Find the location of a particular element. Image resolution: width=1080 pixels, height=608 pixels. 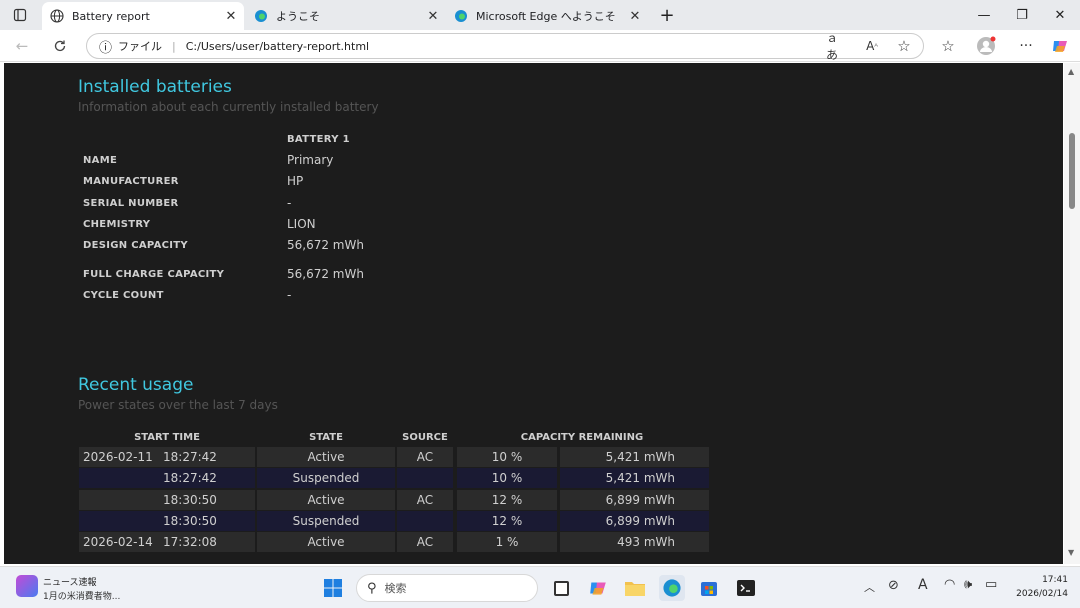

col-header-state: STATE is located at coordinates (326, 437).